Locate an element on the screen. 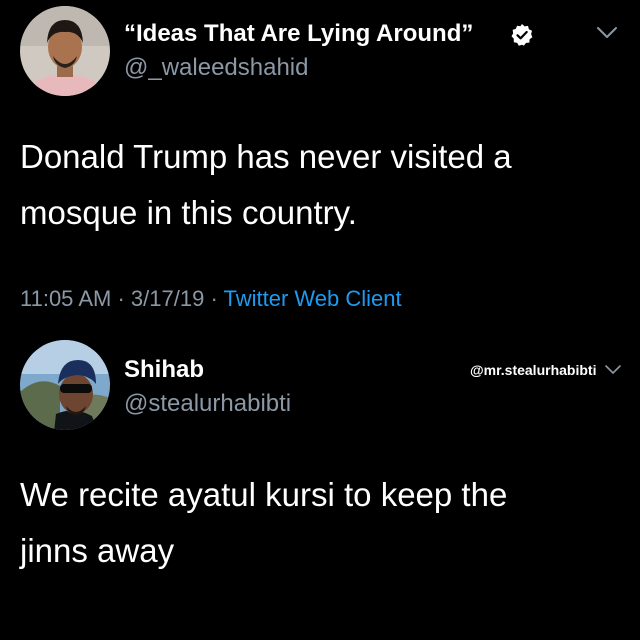 This screenshot has height=640, width=640. reply-menu-chevron-down-icon is located at coordinates (613, 370).